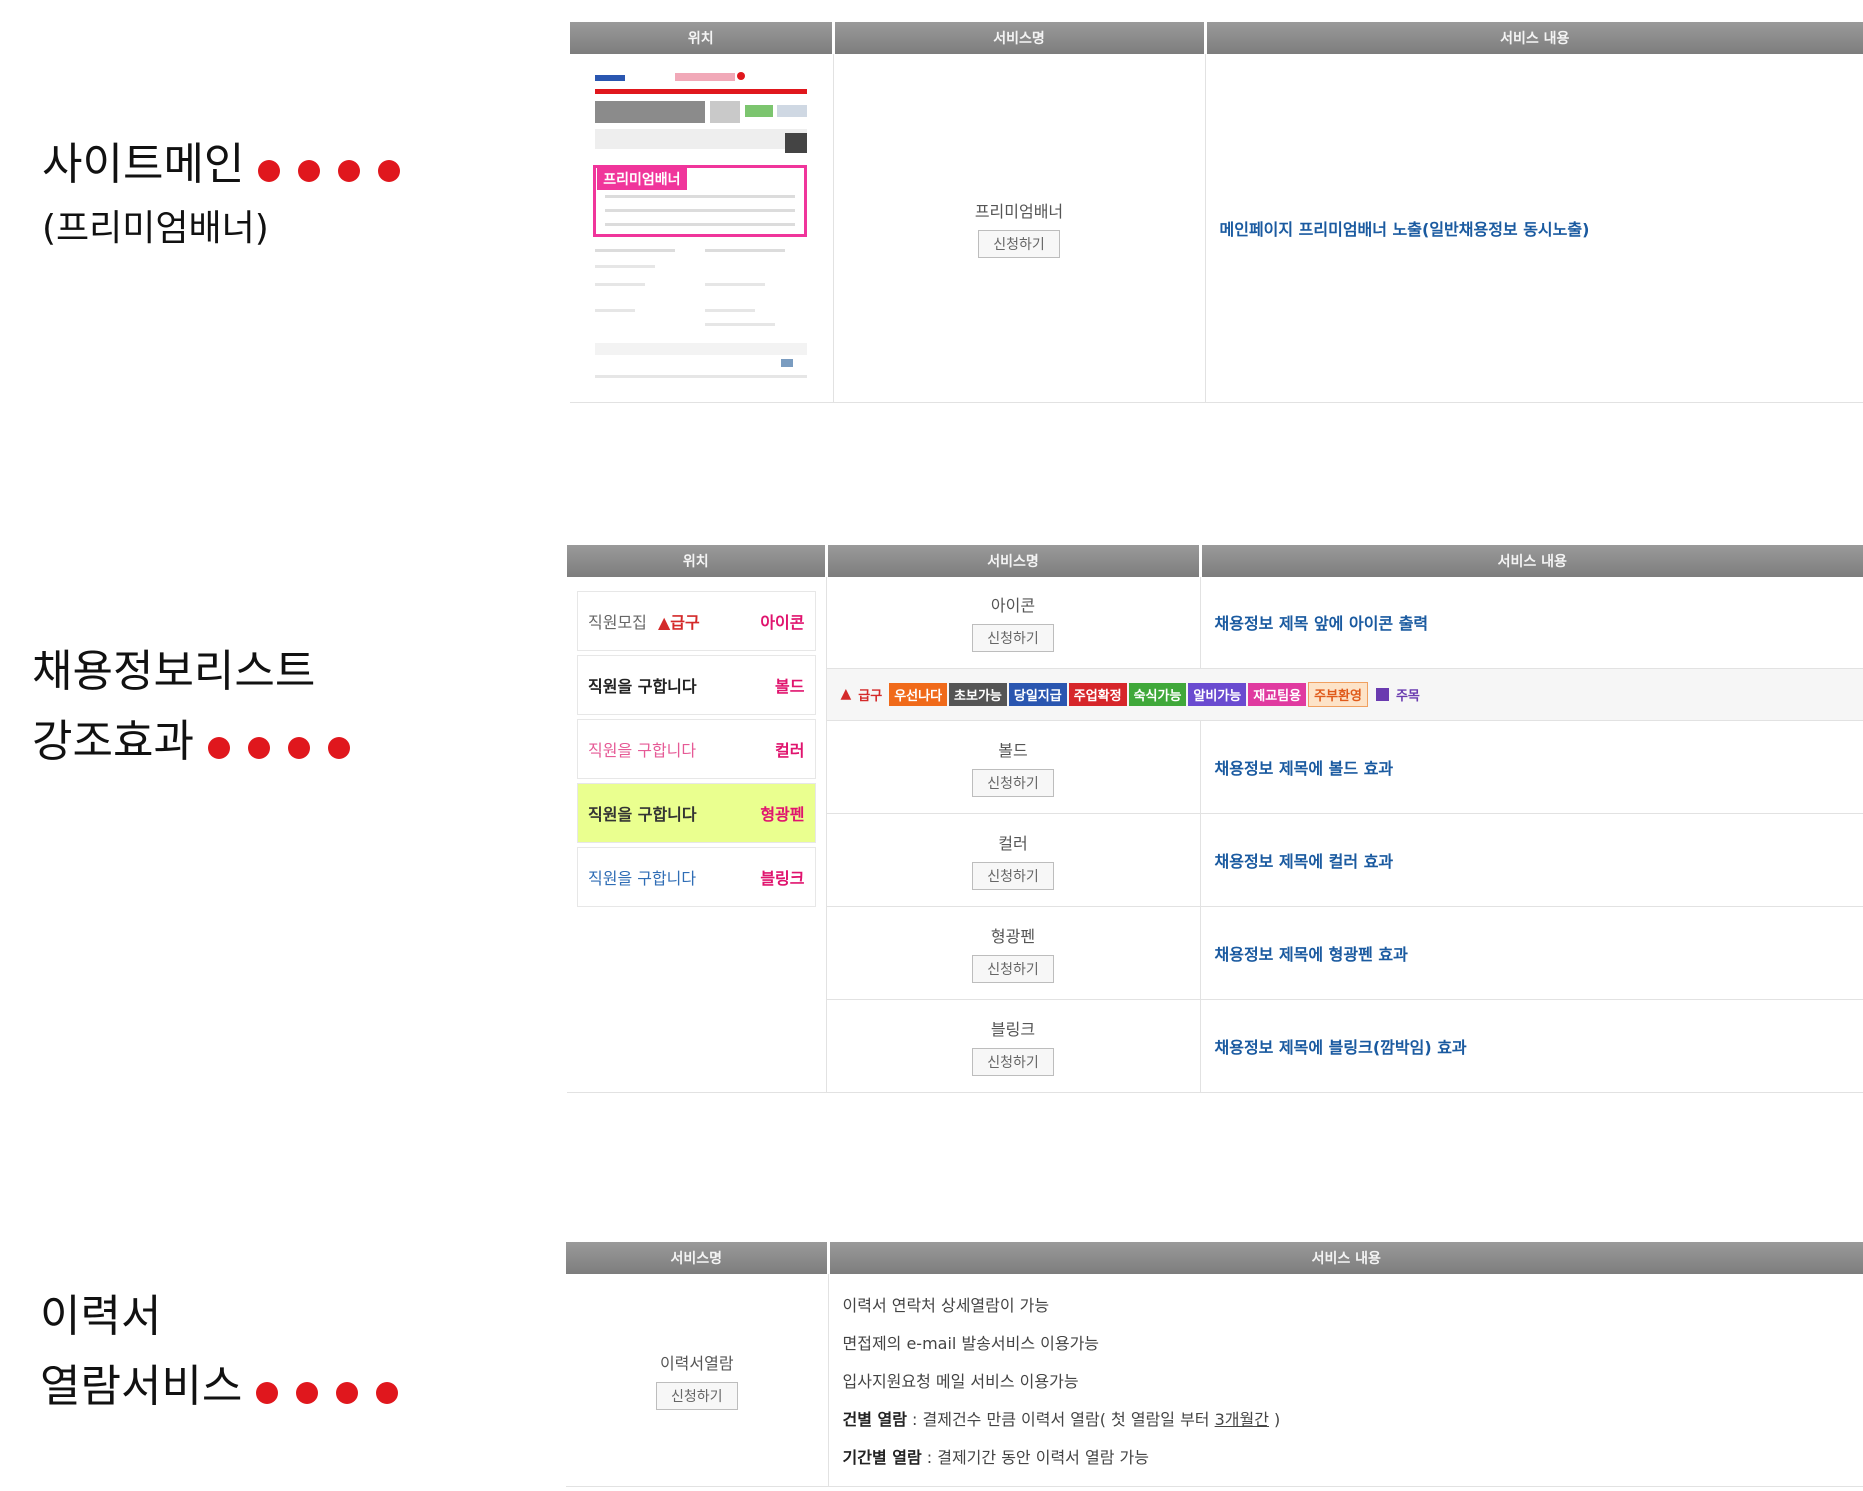 The height and width of the screenshot is (1491, 1863). I want to click on service-name: 이력서열람, so click(696, 1363).